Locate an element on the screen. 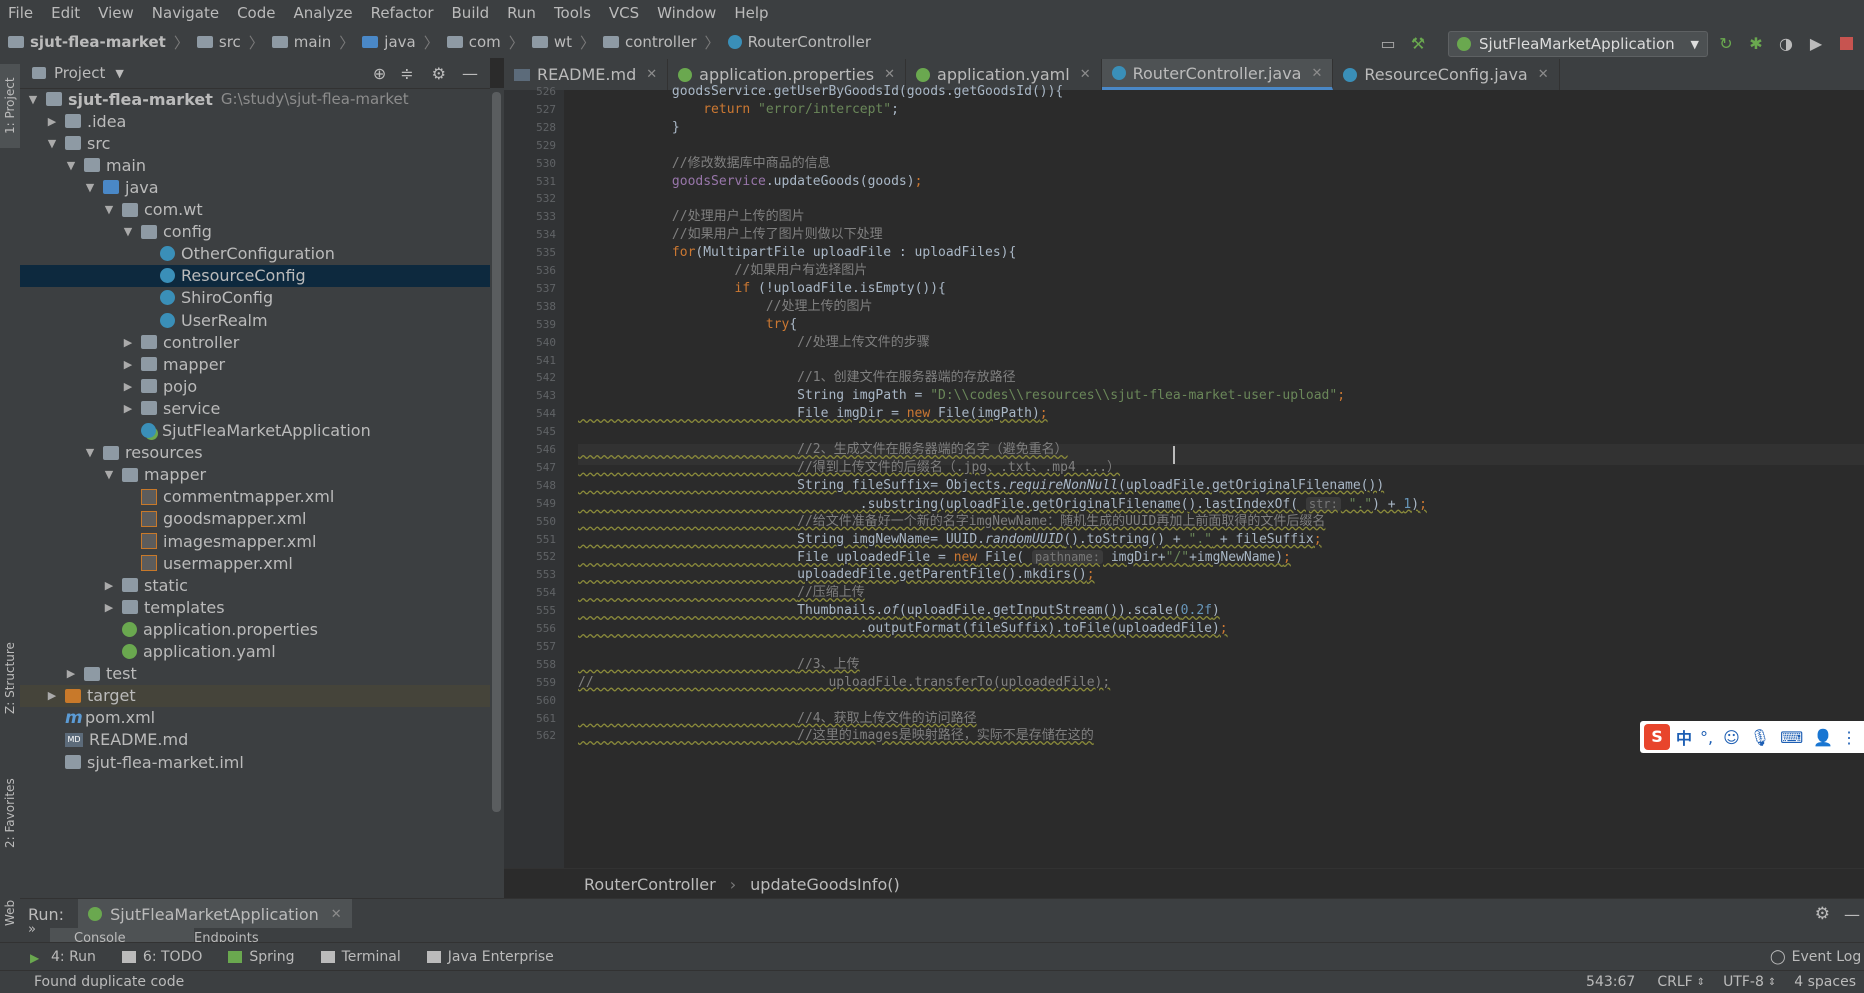 The height and width of the screenshot is (993, 1864). tree-item: ▶ pojo is located at coordinates (255, 386).